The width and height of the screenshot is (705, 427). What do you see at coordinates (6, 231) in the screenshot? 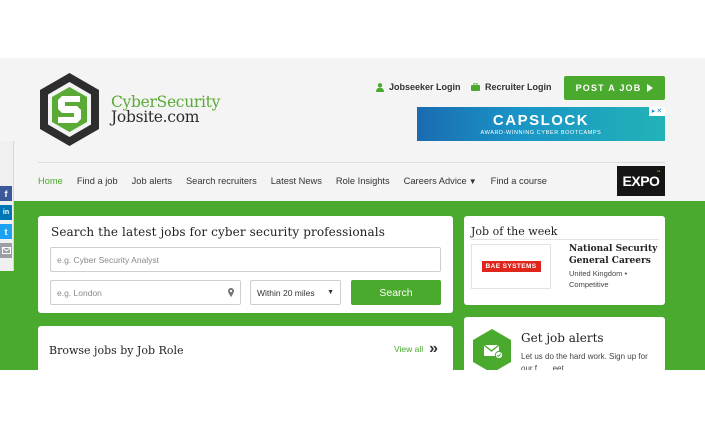
I see `twitter-icon: t` at bounding box center [6, 231].